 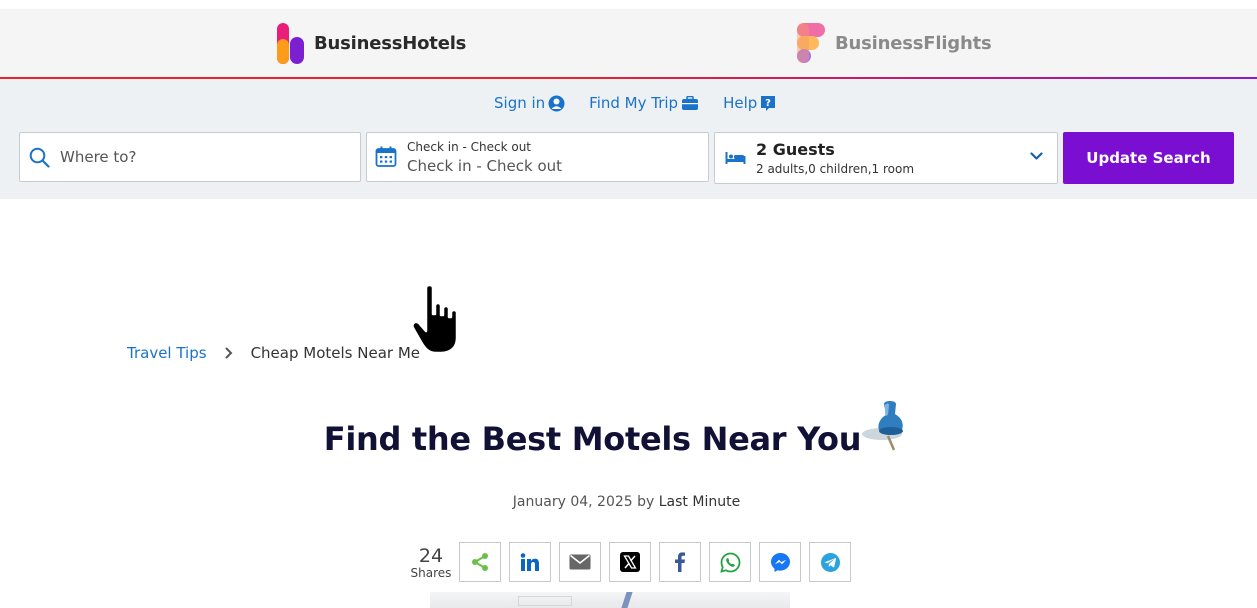 What do you see at coordinates (229, 353) in the screenshot?
I see `chevron-right-icon` at bounding box center [229, 353].